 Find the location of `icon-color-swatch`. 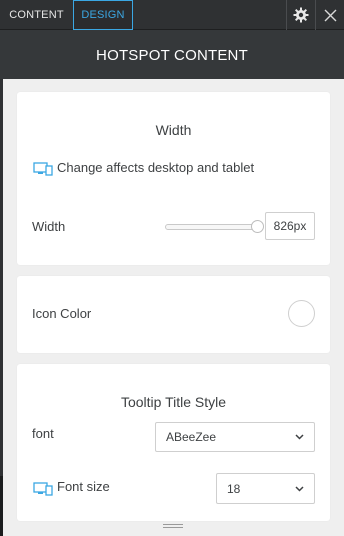

icon-color-swatch is located at coordinates (301, 313).